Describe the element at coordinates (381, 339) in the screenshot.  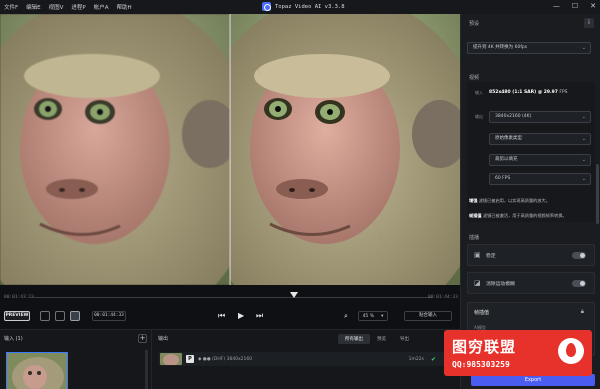
I see `tab-previews: 预览` at that location.